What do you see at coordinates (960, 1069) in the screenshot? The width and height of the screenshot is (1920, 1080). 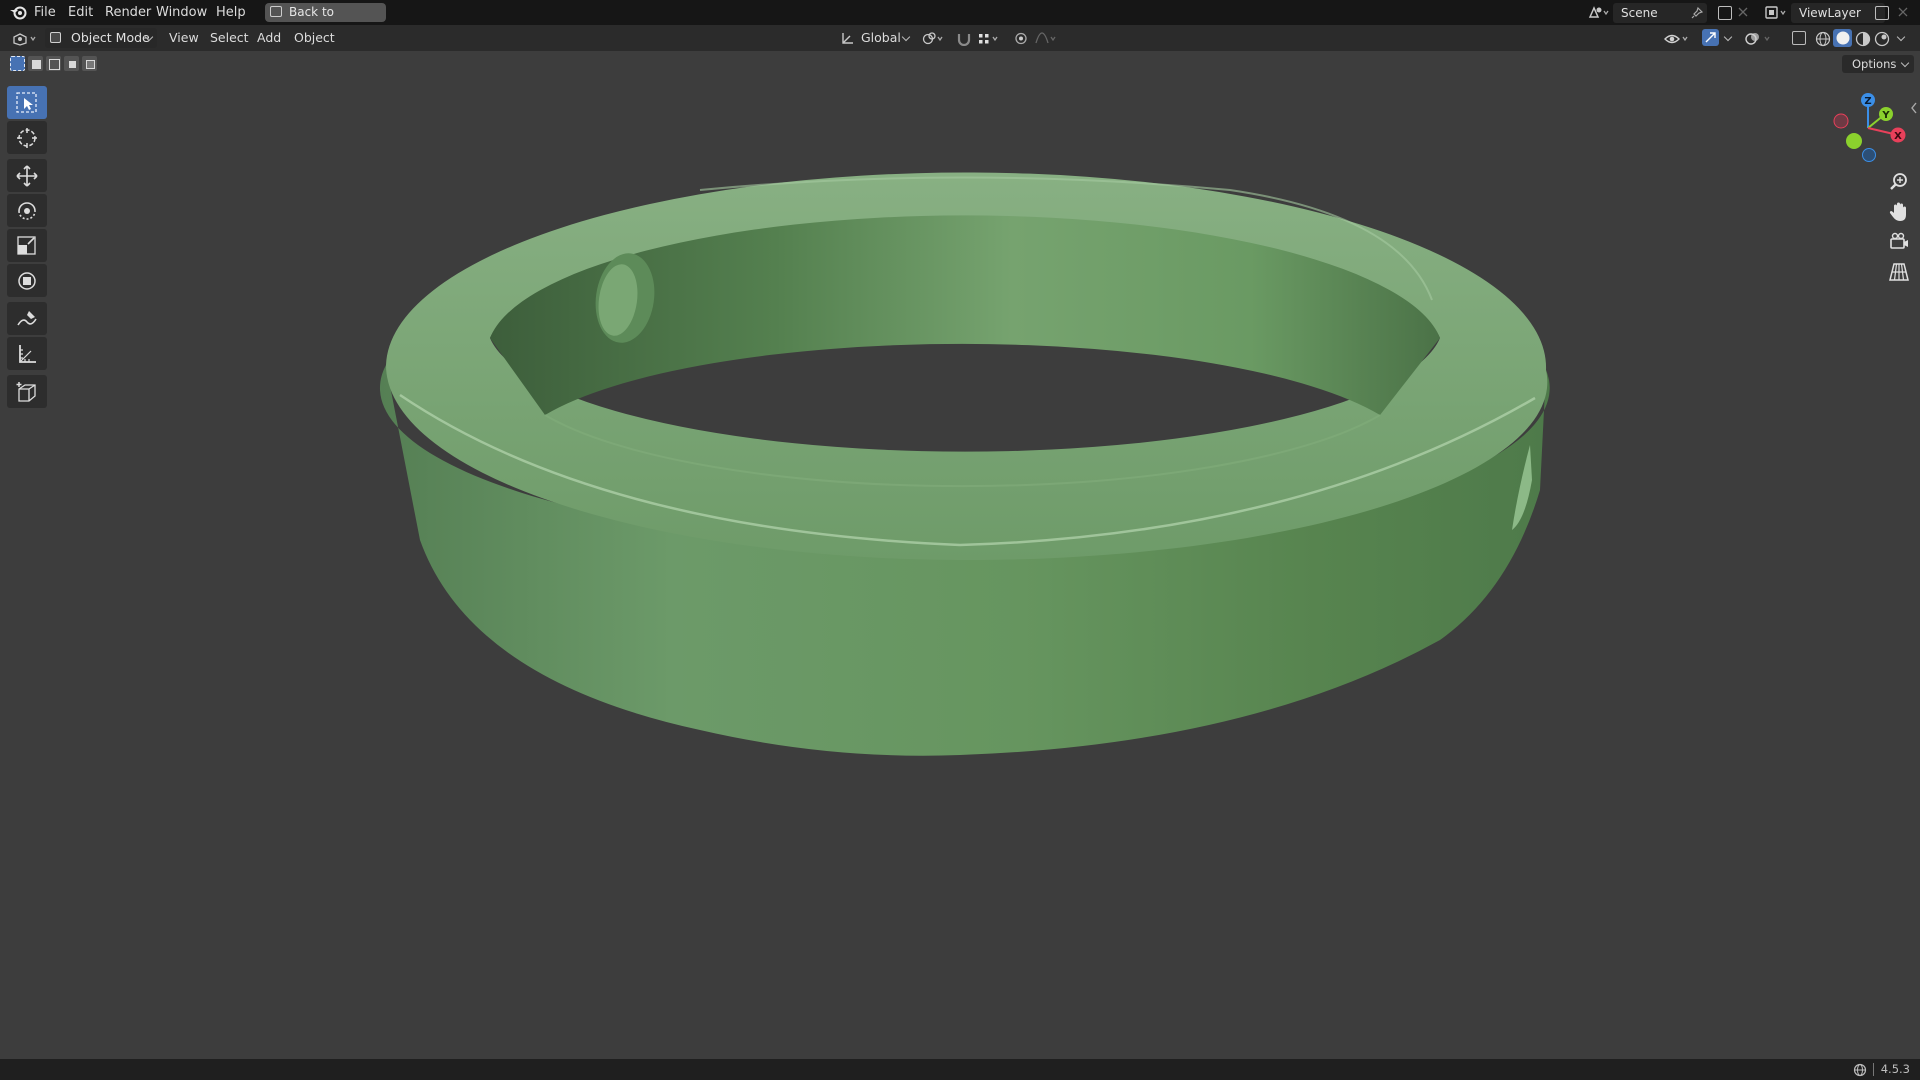 I see `status-bar: 4.5.3` at bounding box center [960, 1069].